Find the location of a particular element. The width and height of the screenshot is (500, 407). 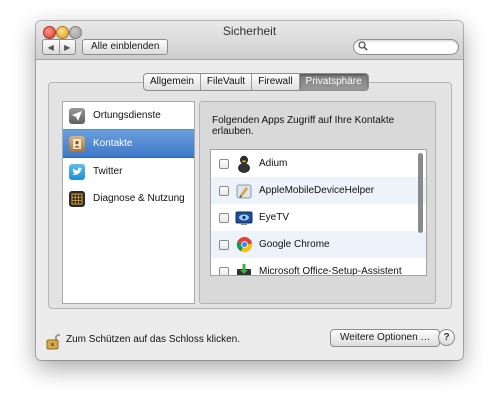

mobile-device-helper-icon is located at coordinates (244, 191).